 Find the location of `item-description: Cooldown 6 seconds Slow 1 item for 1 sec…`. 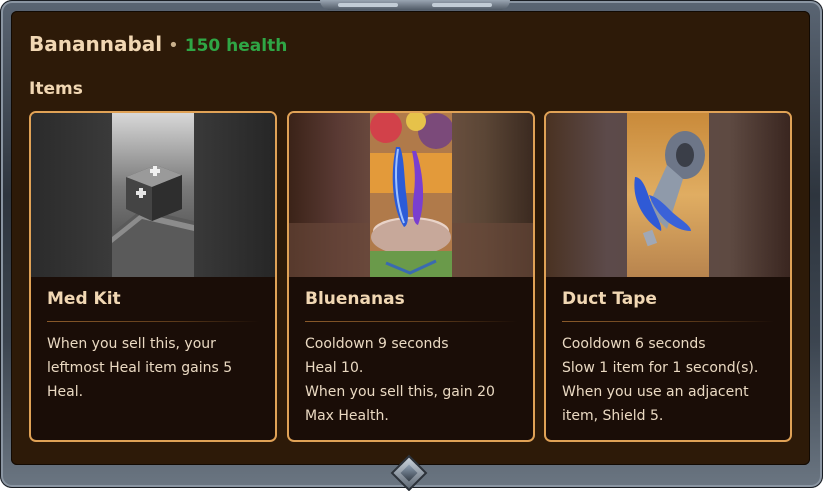

item-description: Cooldown 6 seconds Slow 1 item for 1 sec… is located at coordinates (671, 380).